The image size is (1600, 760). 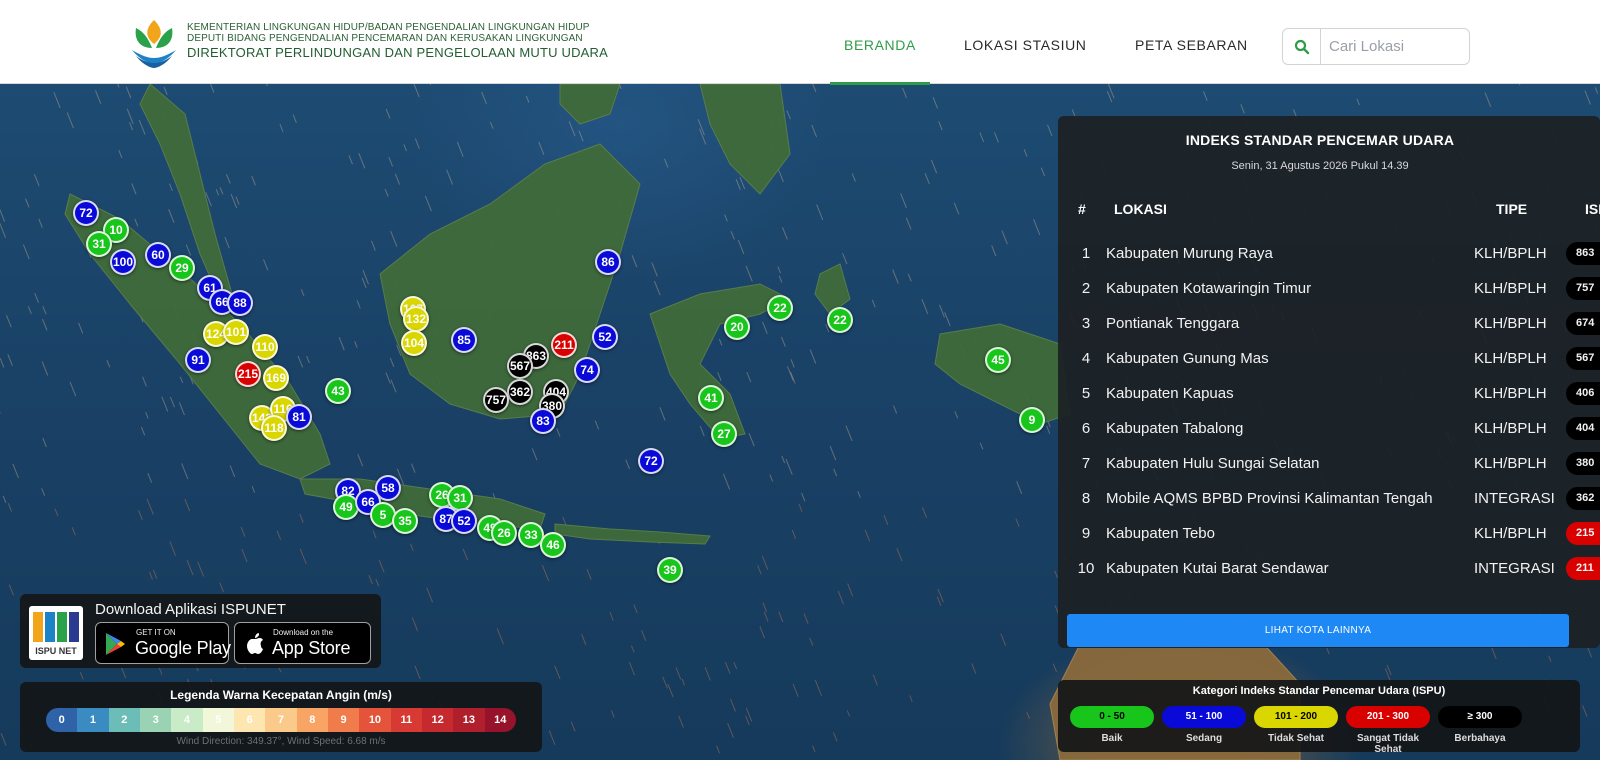 I want to click on station-marker: 39, so click(x=670, y=570).